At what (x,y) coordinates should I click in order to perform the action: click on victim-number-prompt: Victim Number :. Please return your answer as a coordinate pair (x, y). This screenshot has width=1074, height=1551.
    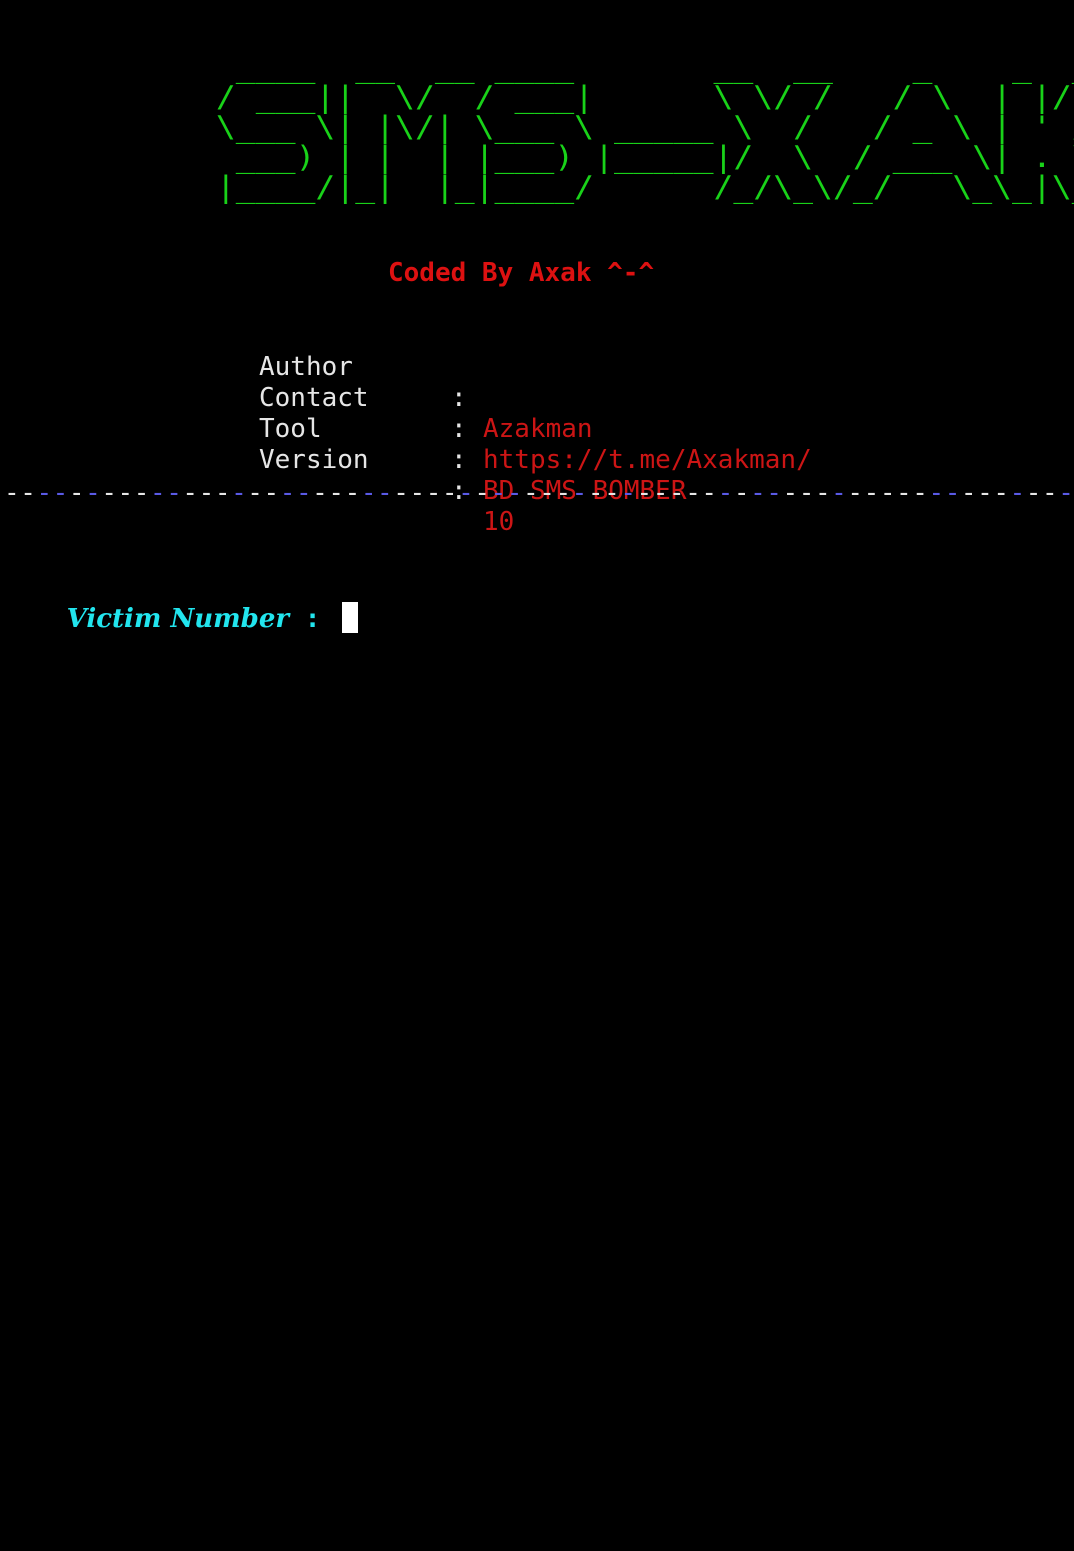
    Looking at the image, I should click on (181, 619).